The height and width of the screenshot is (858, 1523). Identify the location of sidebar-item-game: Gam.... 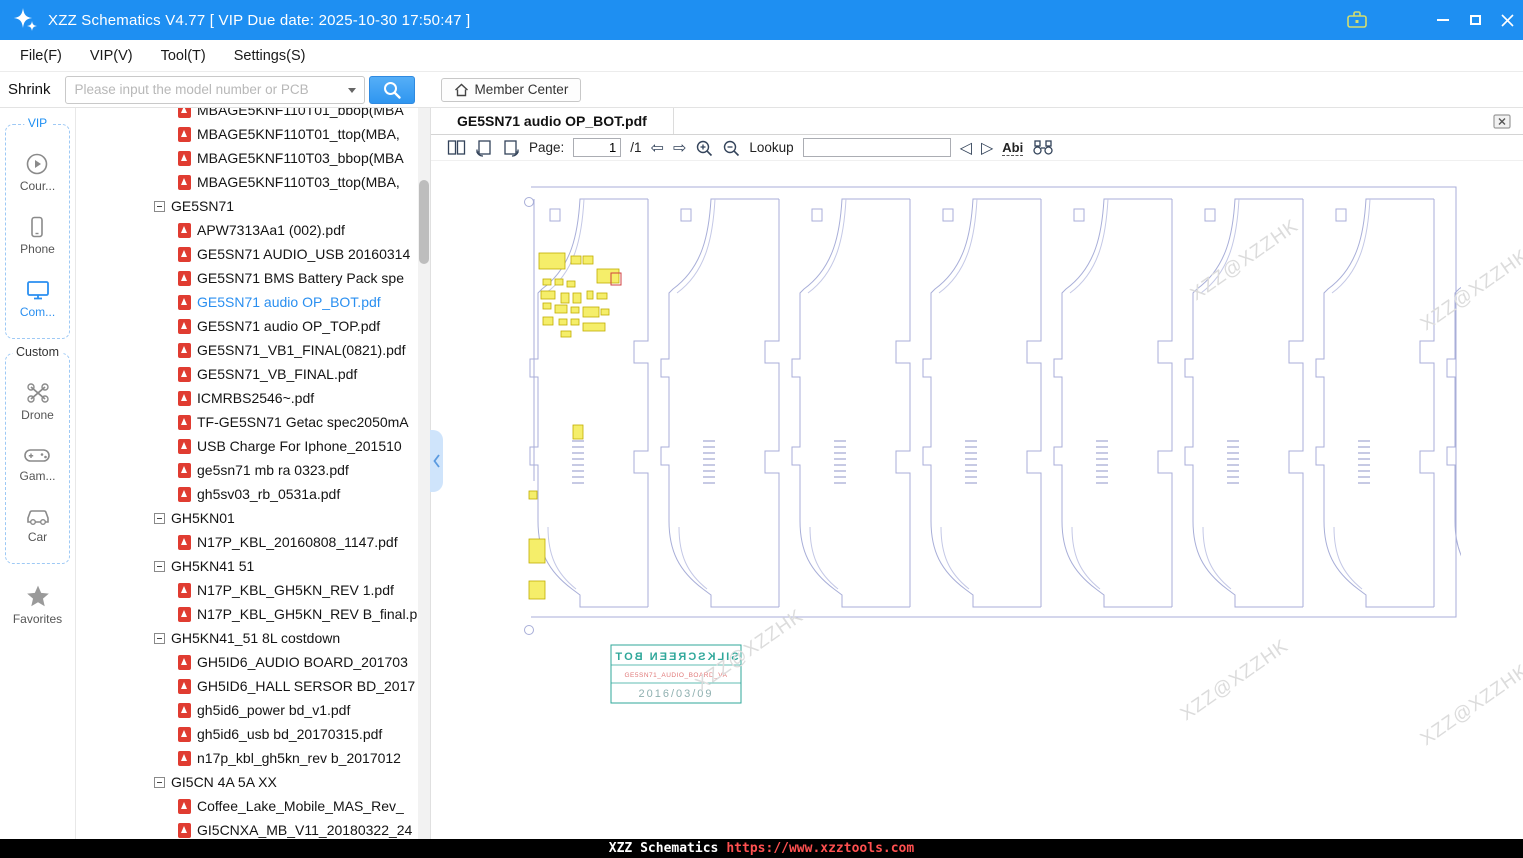
(37, 463).